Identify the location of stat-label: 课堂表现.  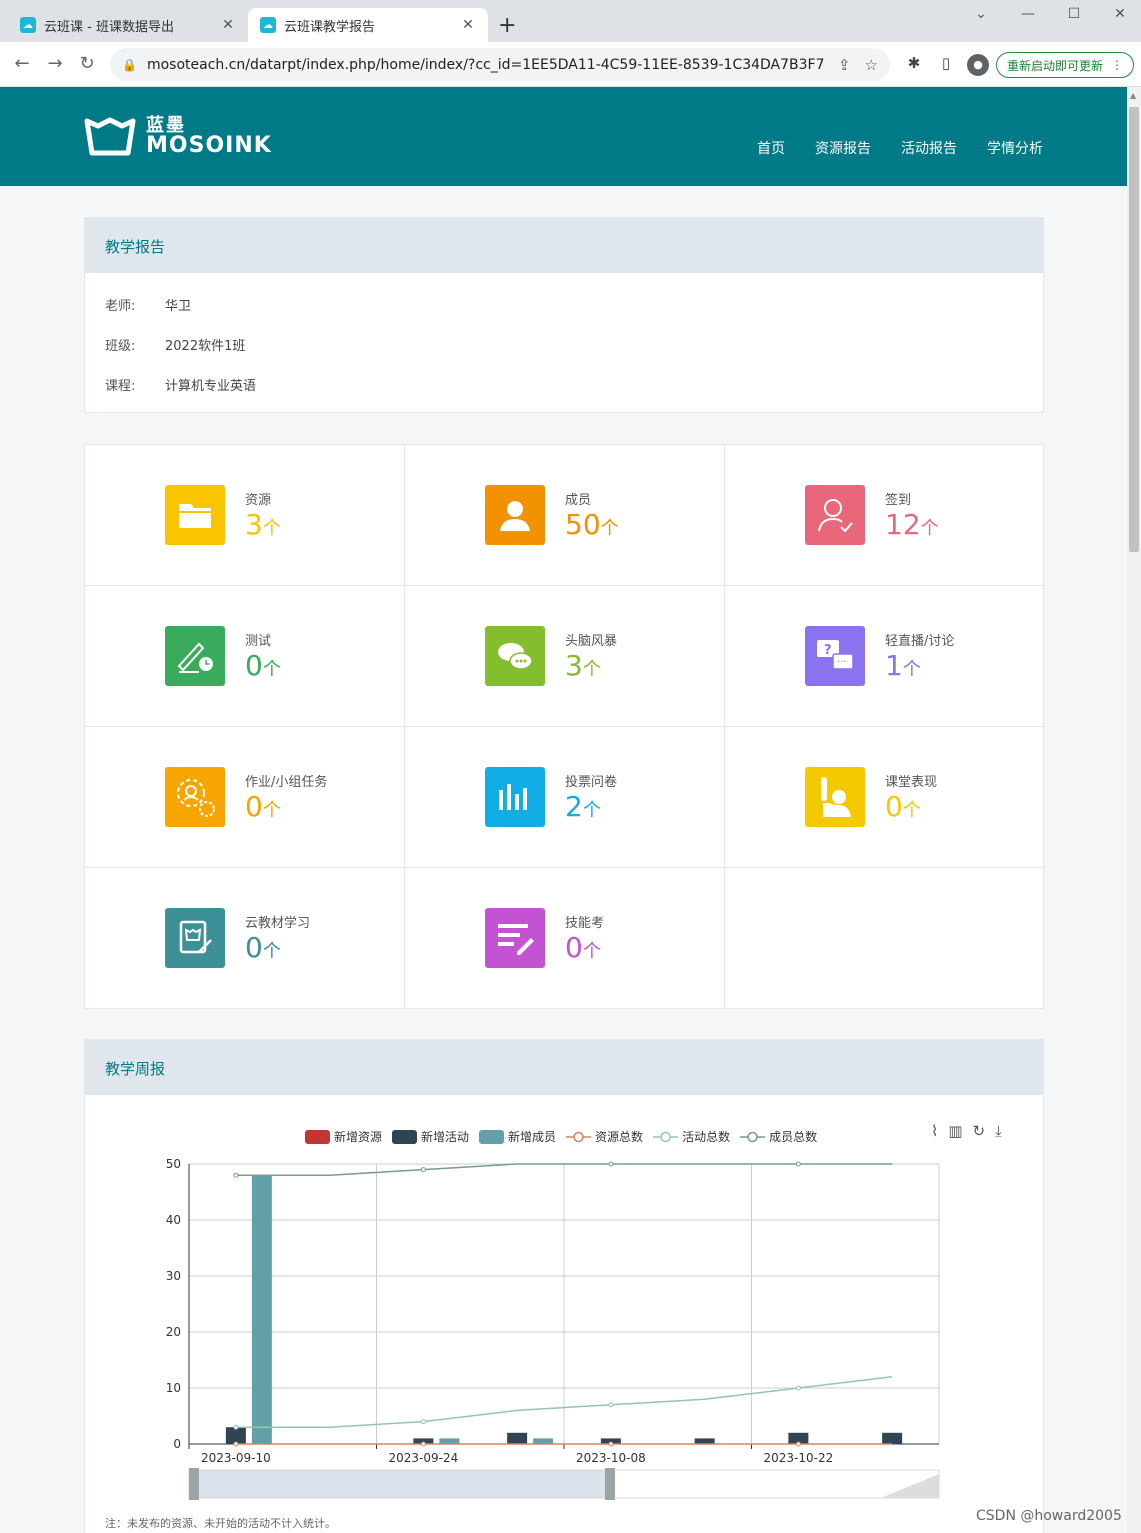
(911, 782).